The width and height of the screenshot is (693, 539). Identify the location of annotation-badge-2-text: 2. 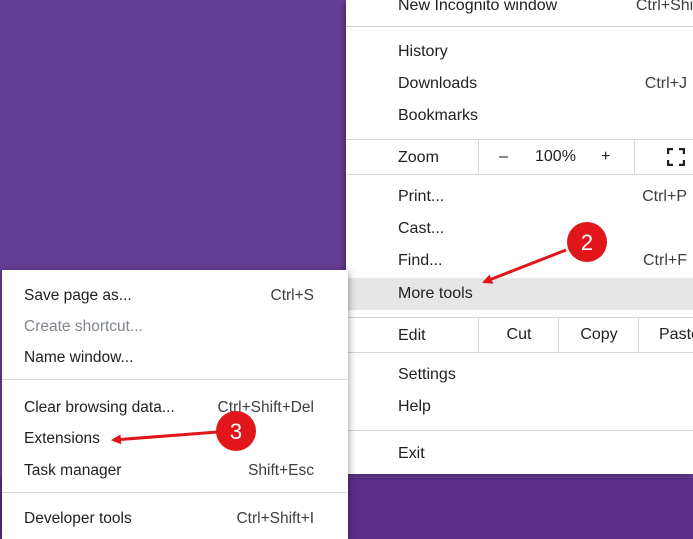
(587, 242).